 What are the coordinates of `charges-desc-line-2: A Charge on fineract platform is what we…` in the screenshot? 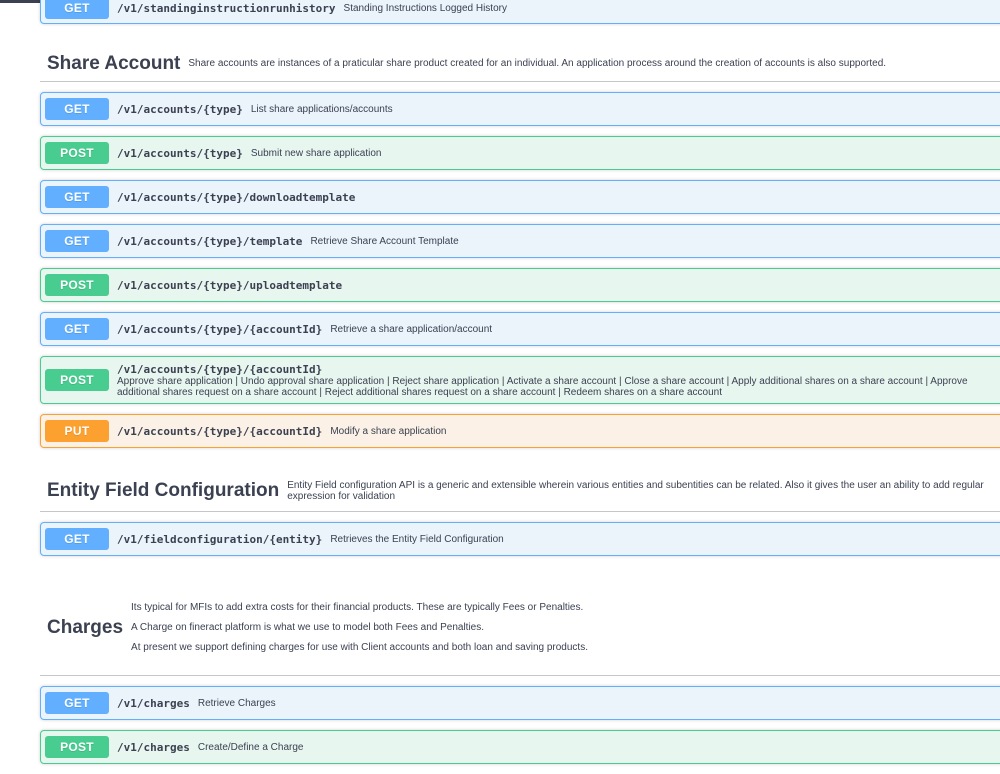 It's located at (308, 627).